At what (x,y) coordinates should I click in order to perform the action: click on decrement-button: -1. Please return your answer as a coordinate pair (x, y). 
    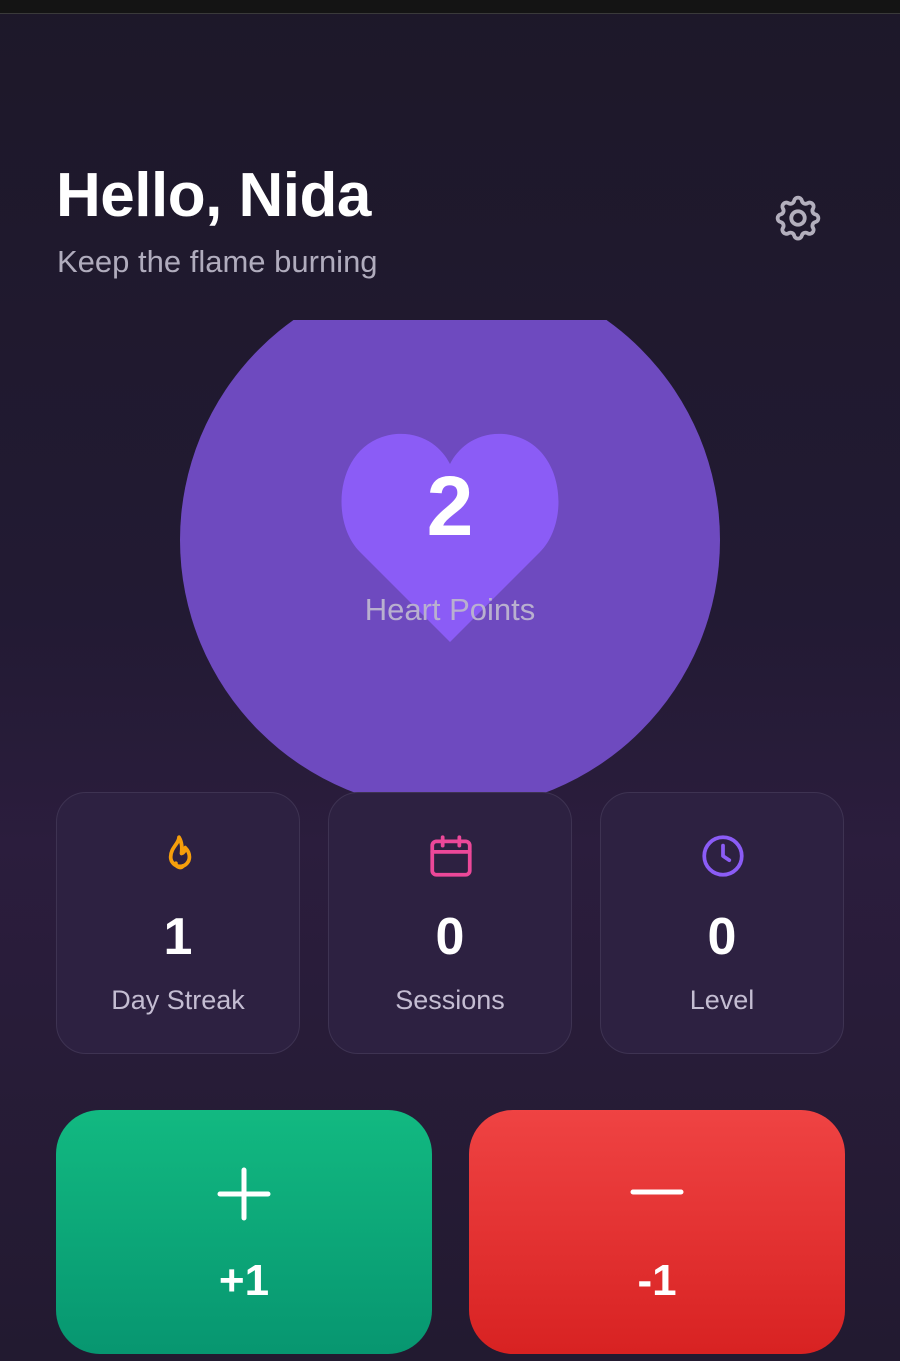
    Looking at the image, I should click on (657, 1232).